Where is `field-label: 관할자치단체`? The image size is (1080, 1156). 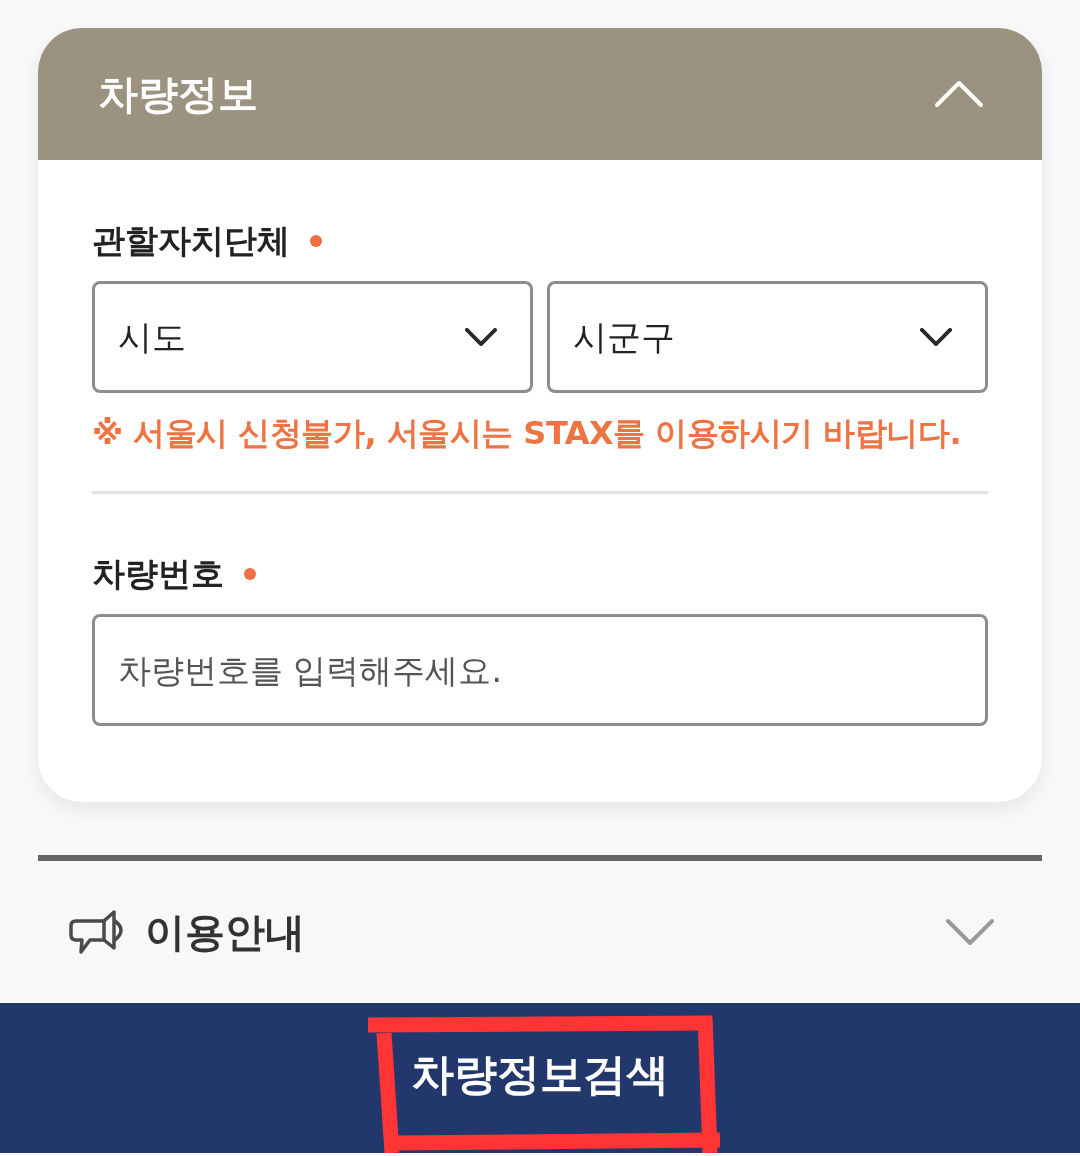 field-label: 관할자치단체 is located at coordinates (191, 240).